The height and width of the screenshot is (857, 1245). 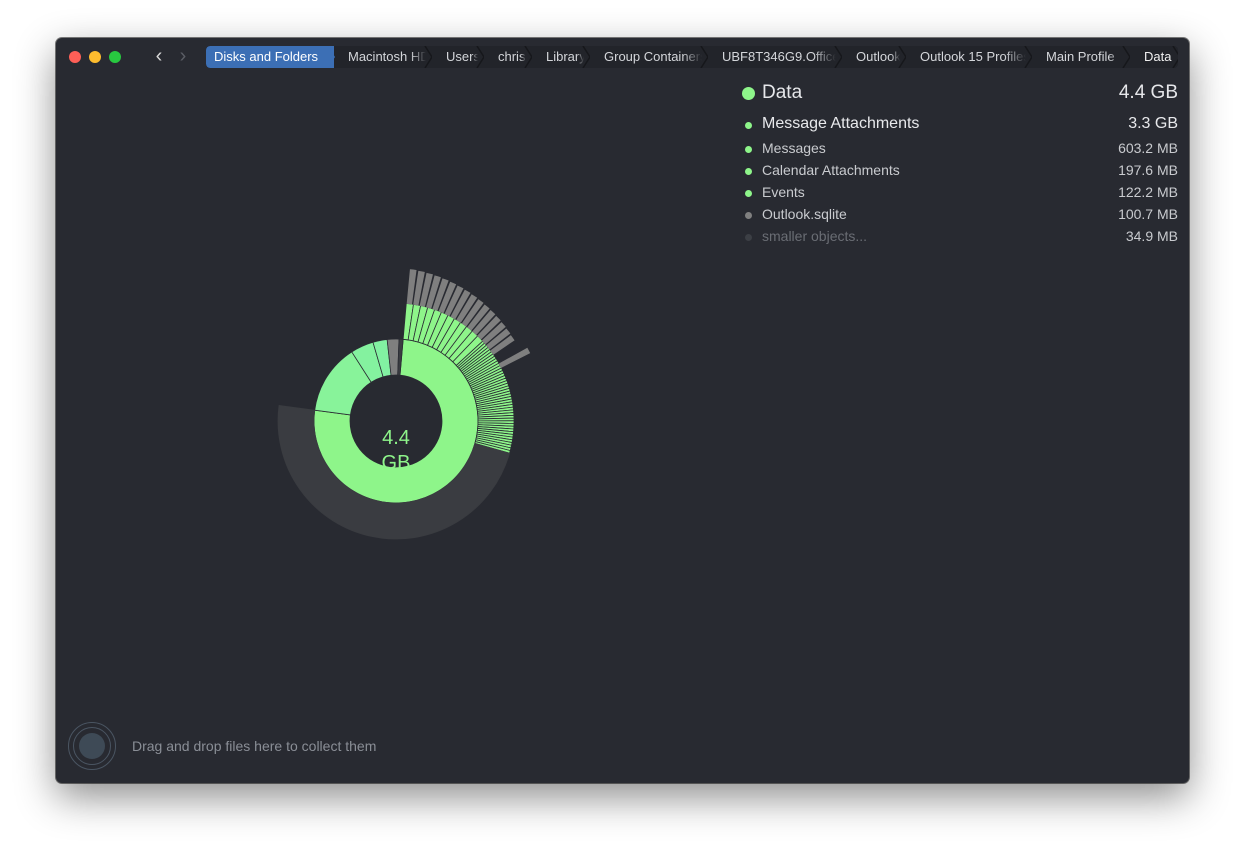 I want to click on item-size: 3.3 GB, so click(x=1153, y=123).